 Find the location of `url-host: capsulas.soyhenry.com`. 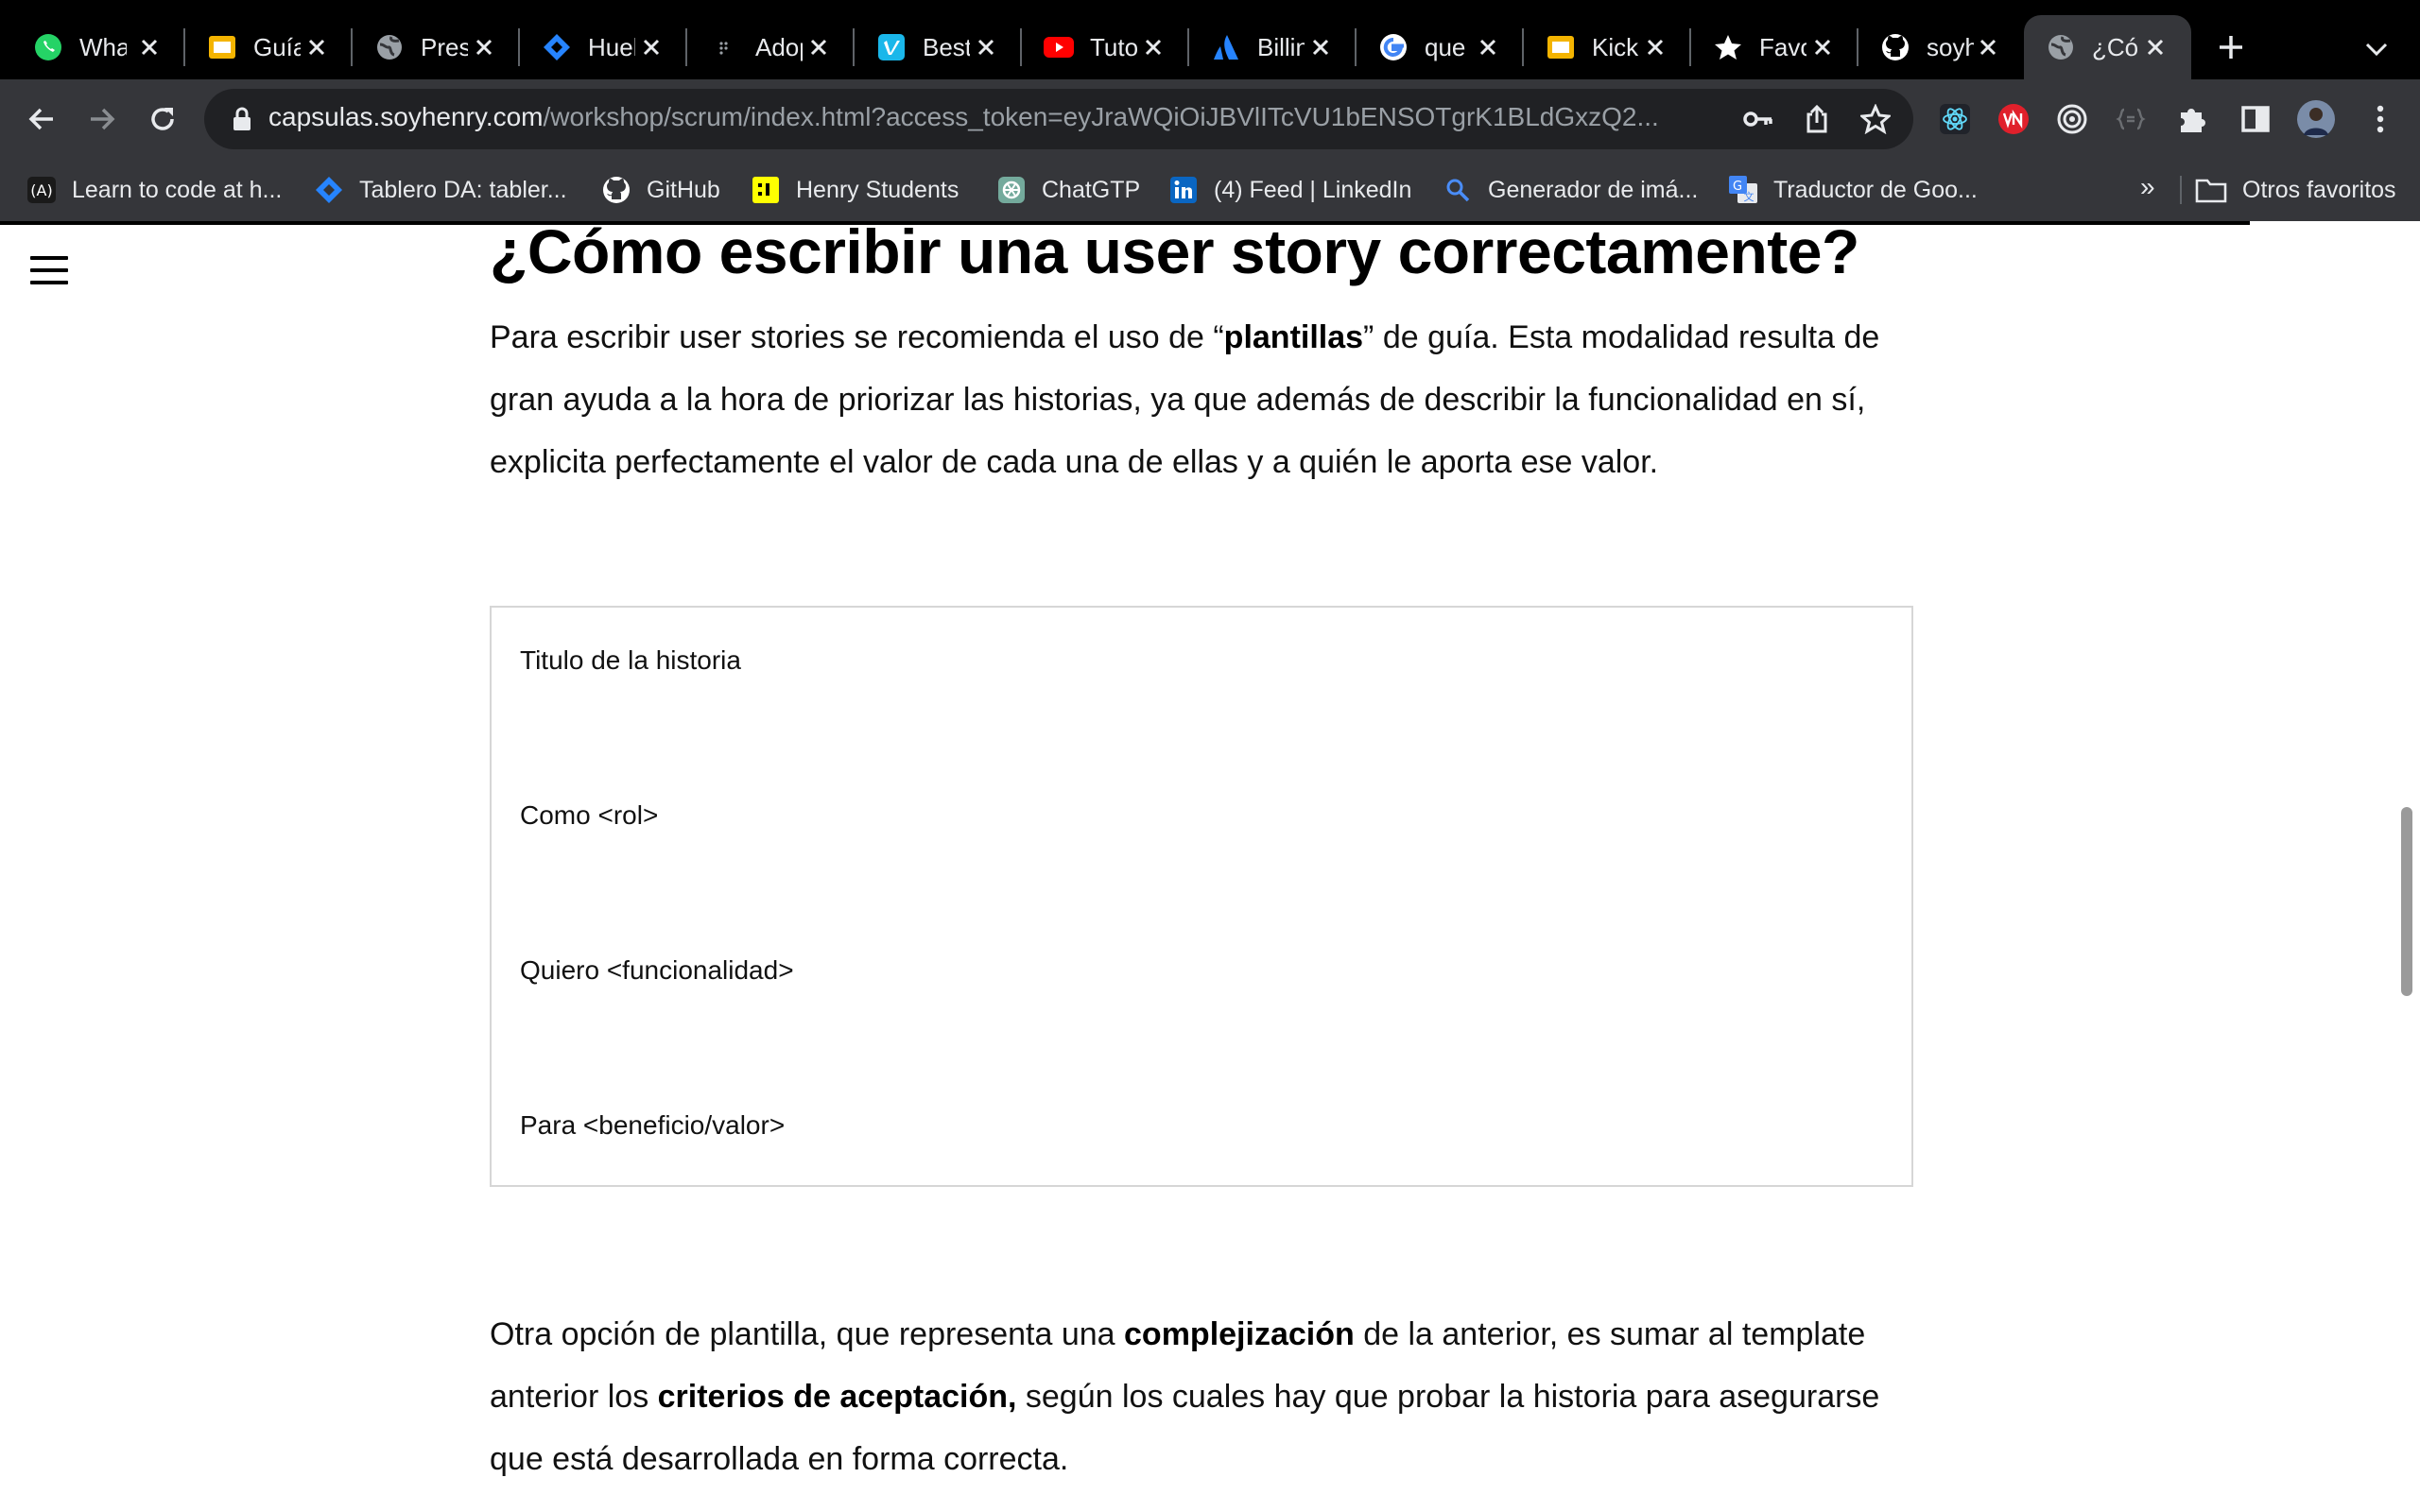

url-host: capsulas.soyhenry.com is located at coordinates (406, 116).